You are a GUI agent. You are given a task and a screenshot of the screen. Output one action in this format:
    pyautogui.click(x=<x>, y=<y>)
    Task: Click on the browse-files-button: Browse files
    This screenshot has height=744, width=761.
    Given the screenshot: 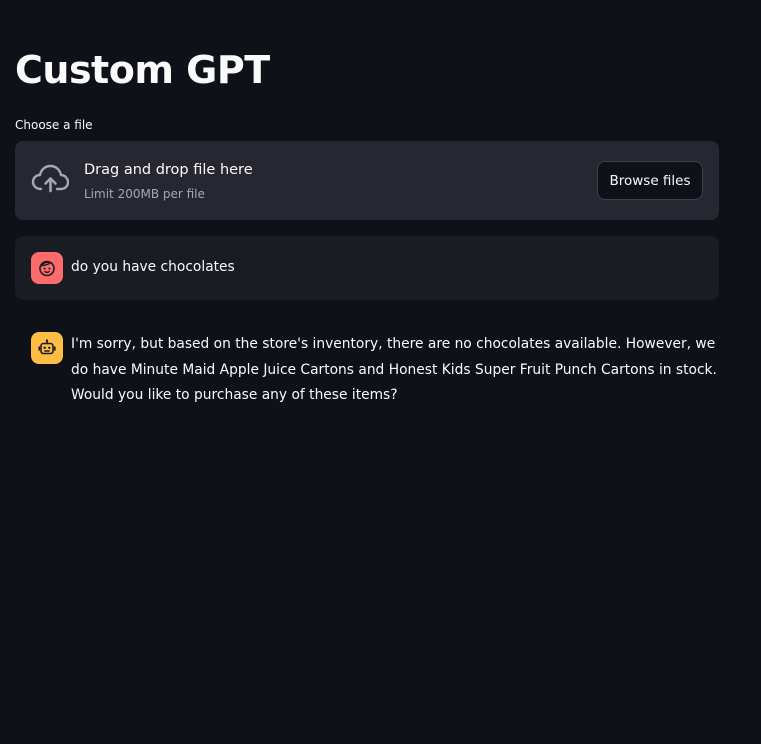 What is the action you would take?
    pyautogui.click(x=650, y=180)
    